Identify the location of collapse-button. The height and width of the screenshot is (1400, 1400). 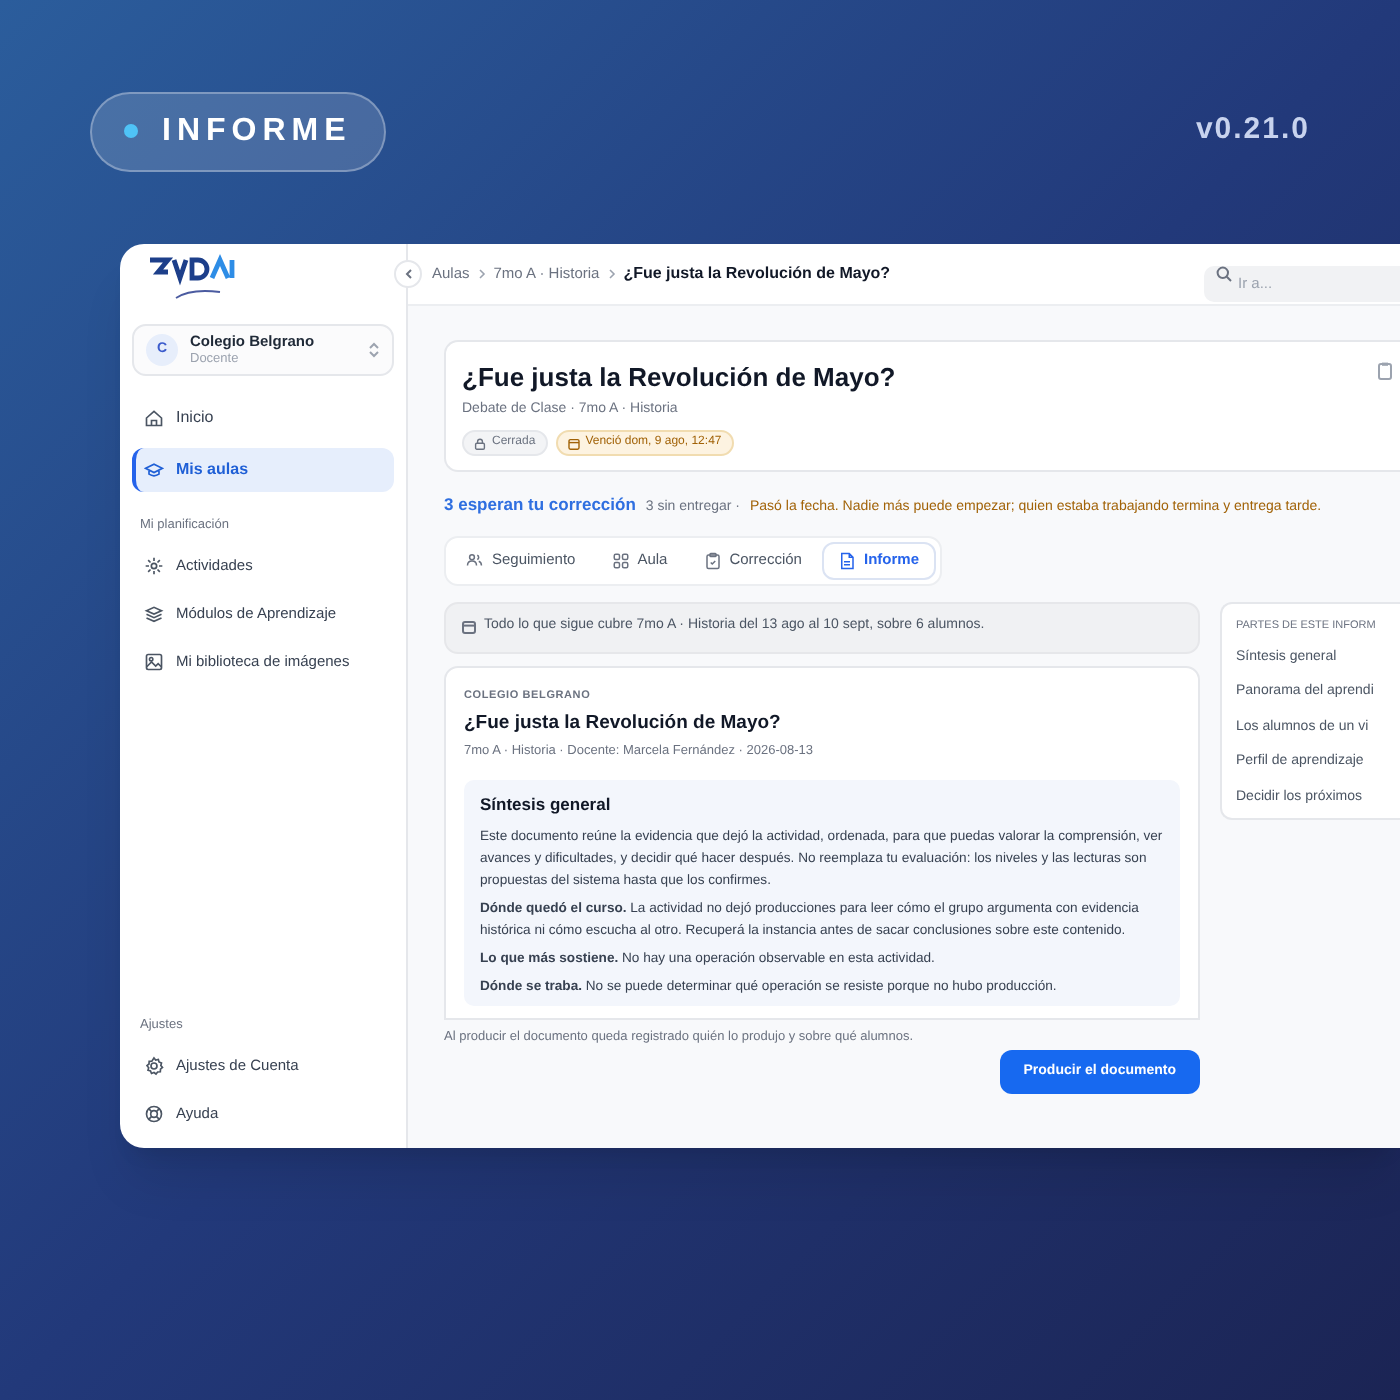
(408, 274).